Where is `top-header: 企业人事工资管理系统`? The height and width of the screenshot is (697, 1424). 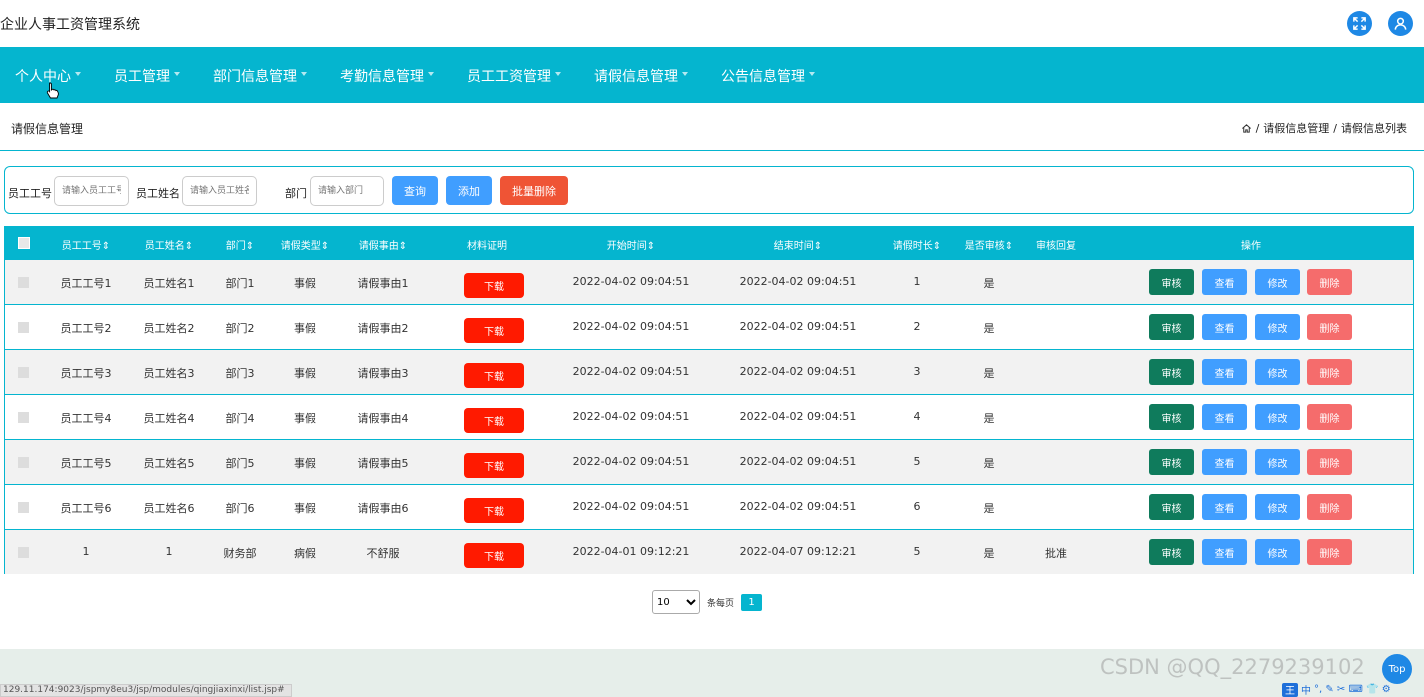 top-header: 企业人事工资管理系统 is located at coordinates (712, 23).